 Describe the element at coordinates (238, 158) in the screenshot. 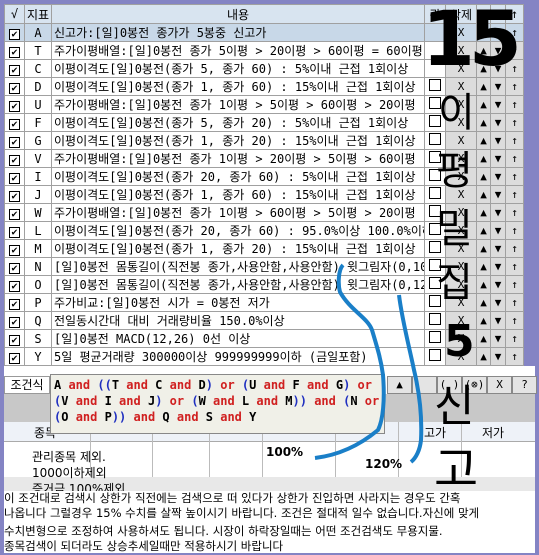

I see `row-content: 주가이평배열:[일]0봉전 종가 1이평 > 20이평 > 5이평 > 60이평` at that location.